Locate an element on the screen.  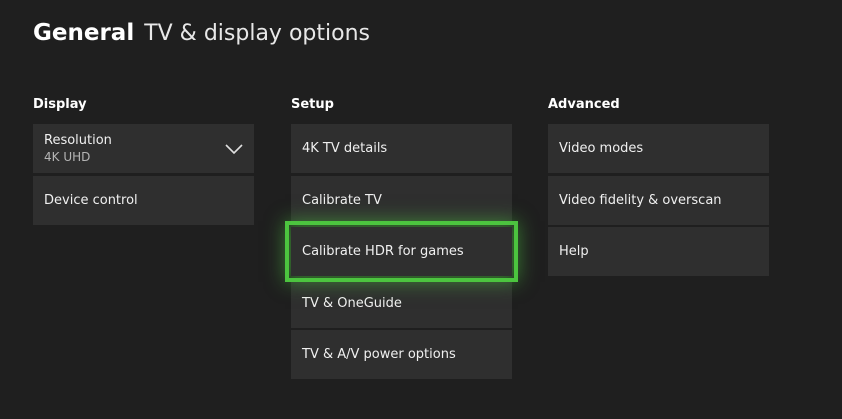
calibrate-hdr-label: Calibrate HDR for games is located at coordinates (383, 252).